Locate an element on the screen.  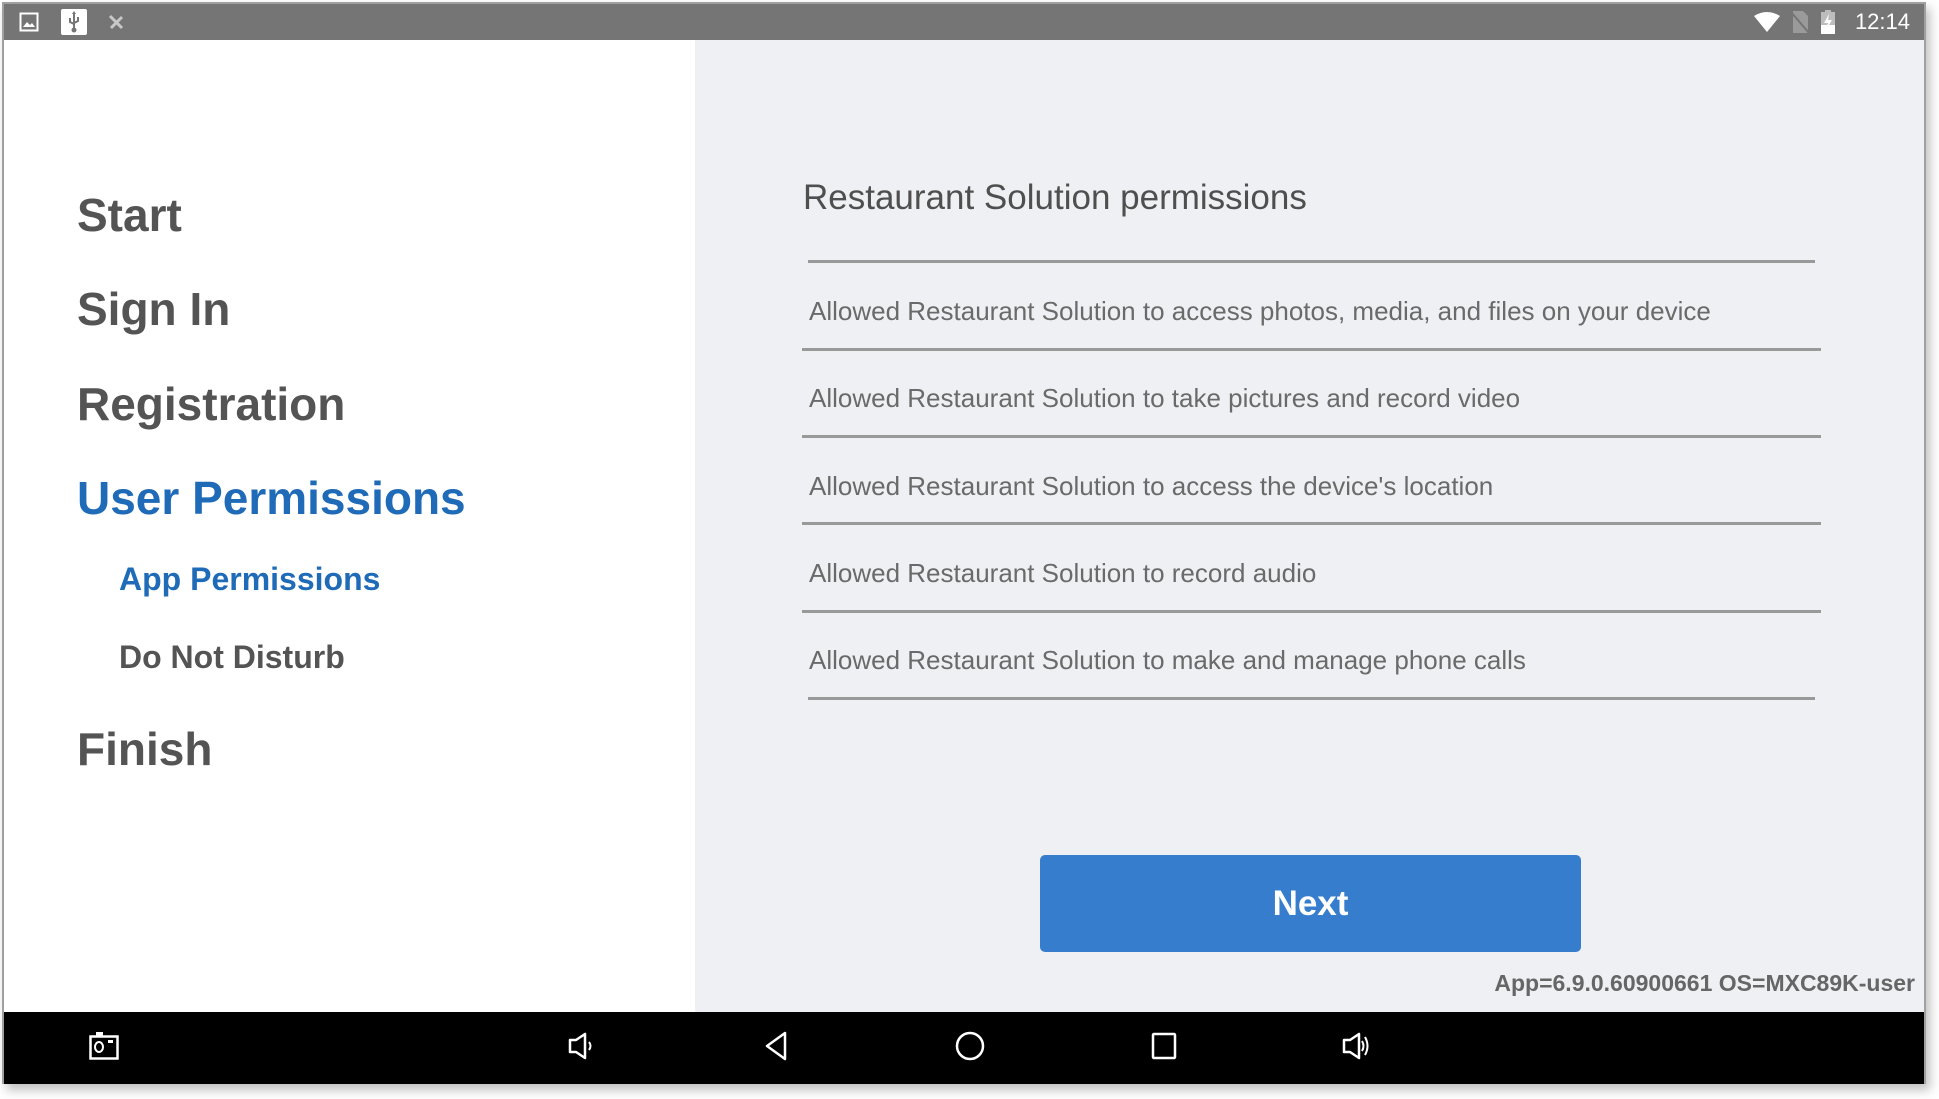
next-button: Next is located at coordinates (1310, 903).